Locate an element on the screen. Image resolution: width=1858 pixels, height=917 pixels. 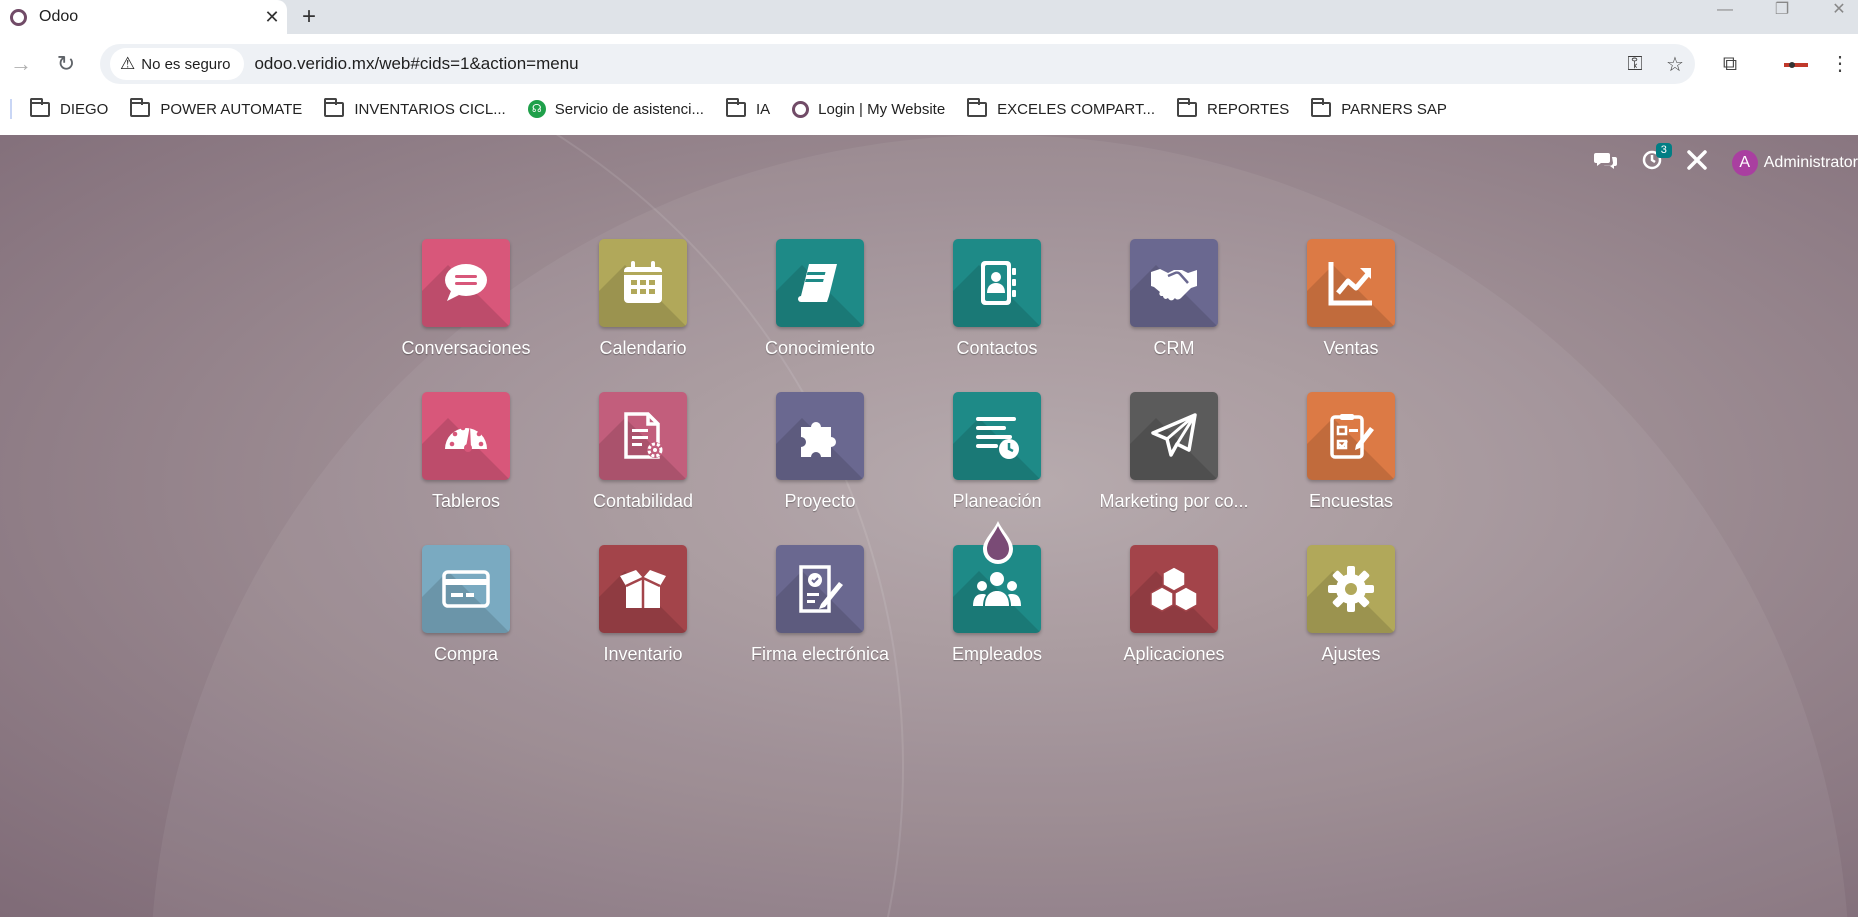
app-aplicaciones: Aplicaciones is located at coordinates (1174, 609).